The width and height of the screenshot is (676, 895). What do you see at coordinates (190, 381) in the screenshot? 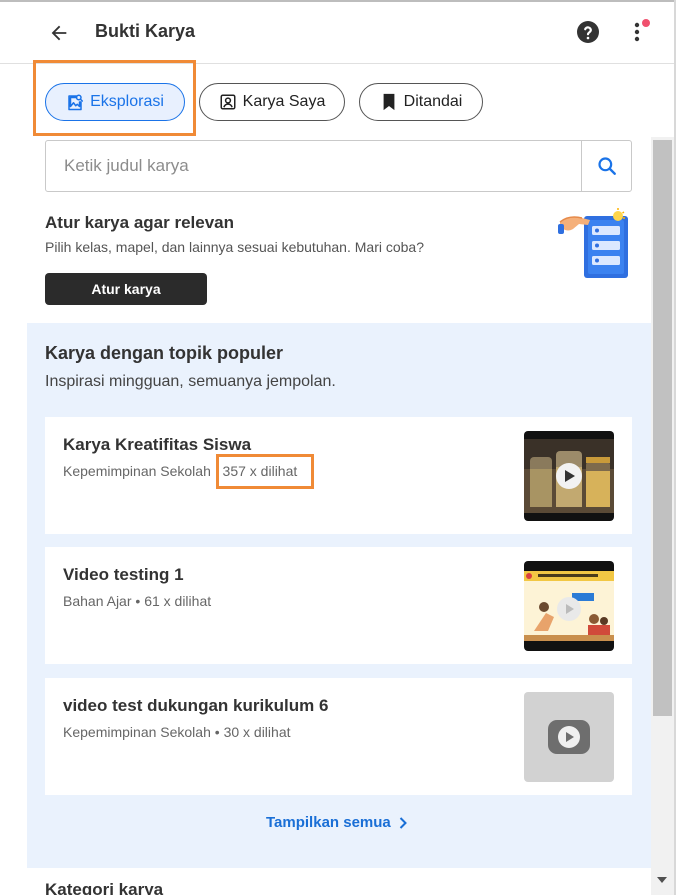
I see `popular-section-subtitle: Inspirasi mingguan, semuanya jempolan.` at bounding box center [190, 381].